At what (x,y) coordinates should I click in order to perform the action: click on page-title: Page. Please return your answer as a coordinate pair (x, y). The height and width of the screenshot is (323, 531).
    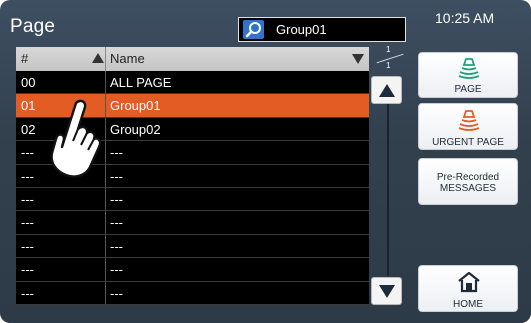
    Looking at the image, I should click on (33, 26).